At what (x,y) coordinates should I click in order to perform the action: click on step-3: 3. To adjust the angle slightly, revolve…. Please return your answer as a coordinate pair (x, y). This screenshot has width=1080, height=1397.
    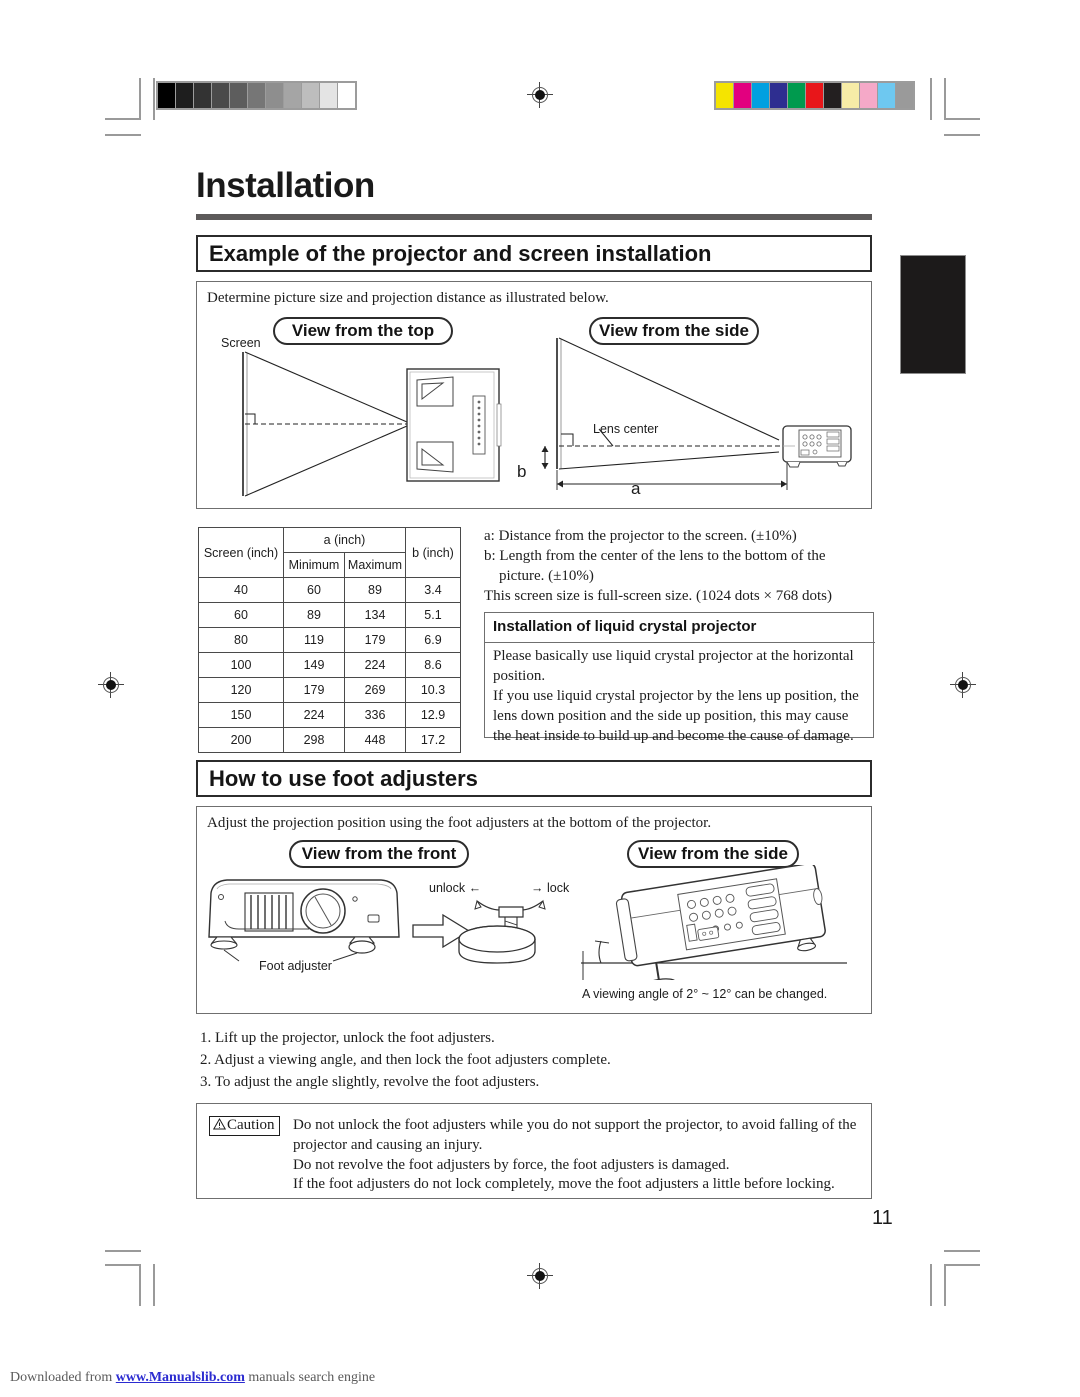
    Looking at the image, I should click on (370, 1081).